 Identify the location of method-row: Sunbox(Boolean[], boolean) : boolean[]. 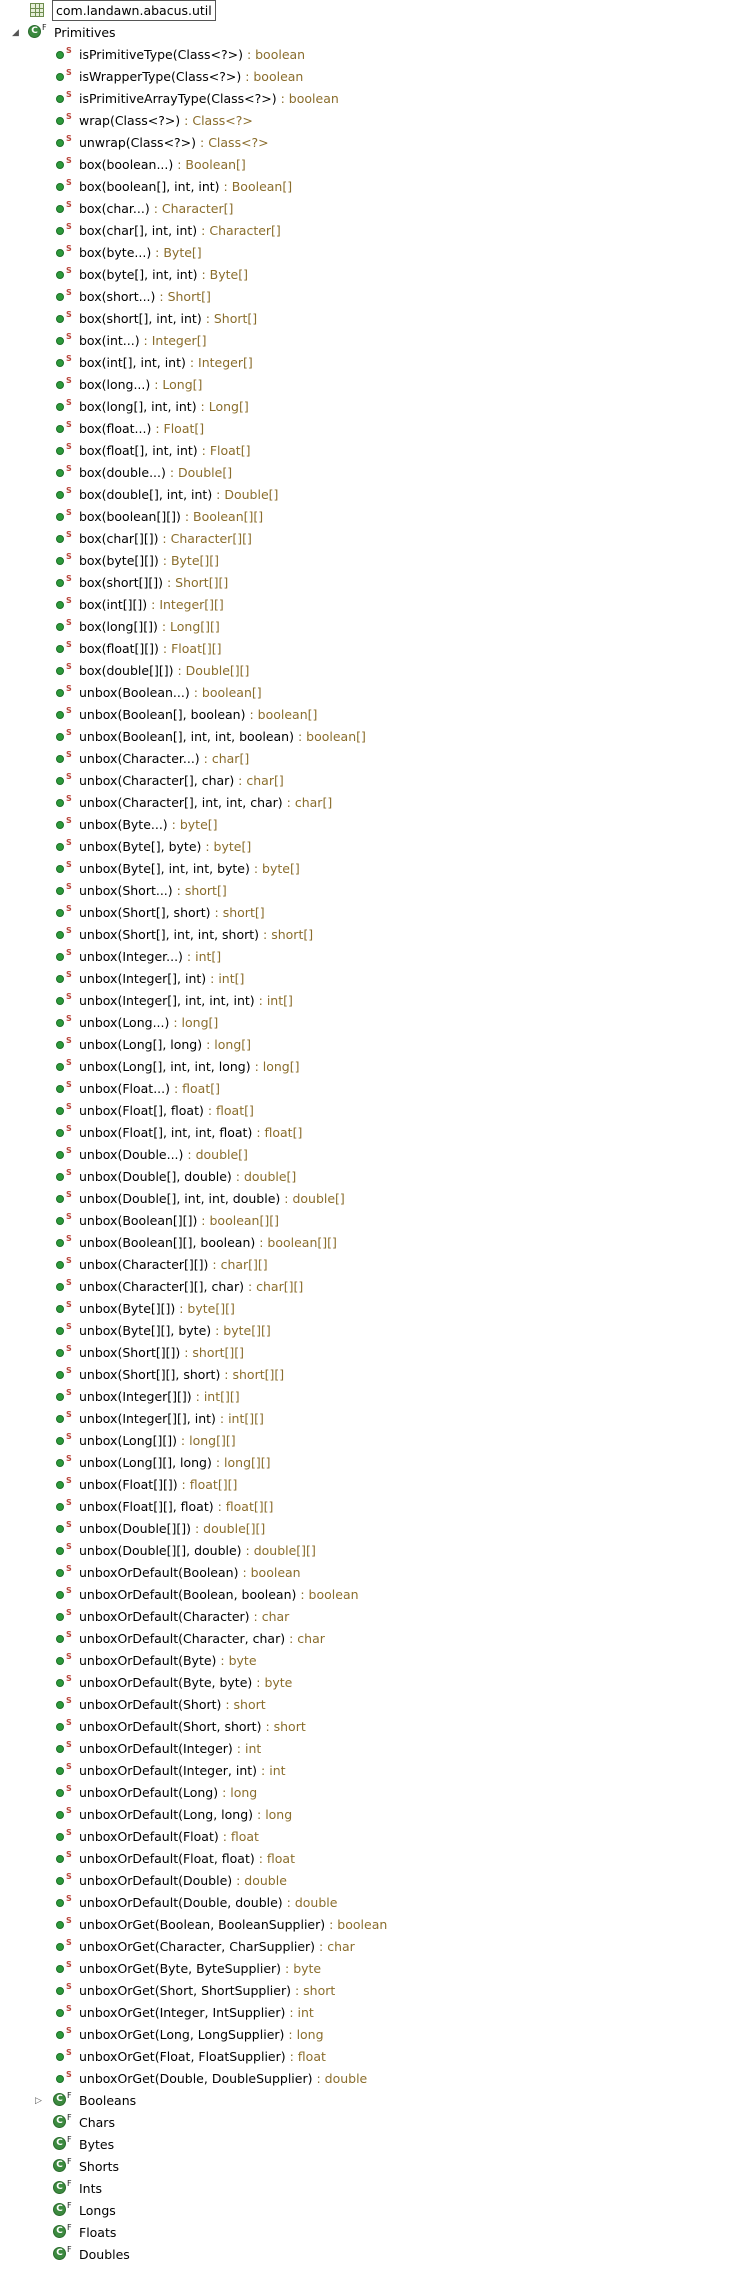
(368, 715).